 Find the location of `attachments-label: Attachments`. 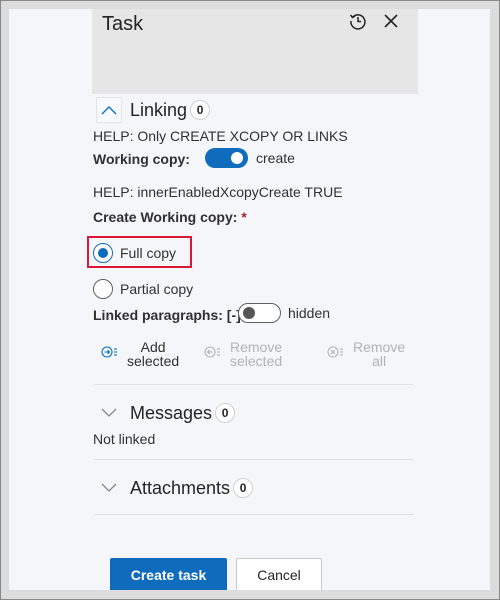

attachments-label: Attachments is located at coordinates (180, 487).